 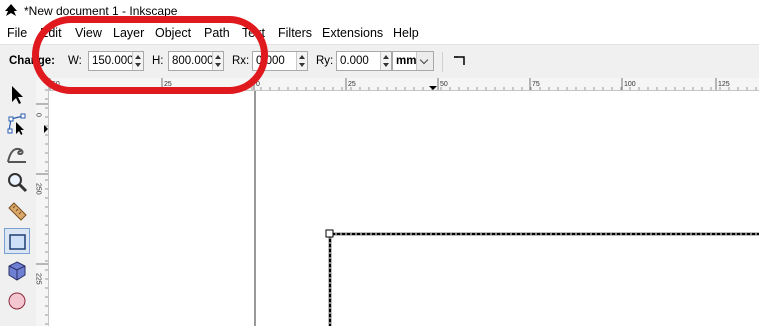 I want to click on ry-spinbox: 0.000, so click(x=364, y=61).